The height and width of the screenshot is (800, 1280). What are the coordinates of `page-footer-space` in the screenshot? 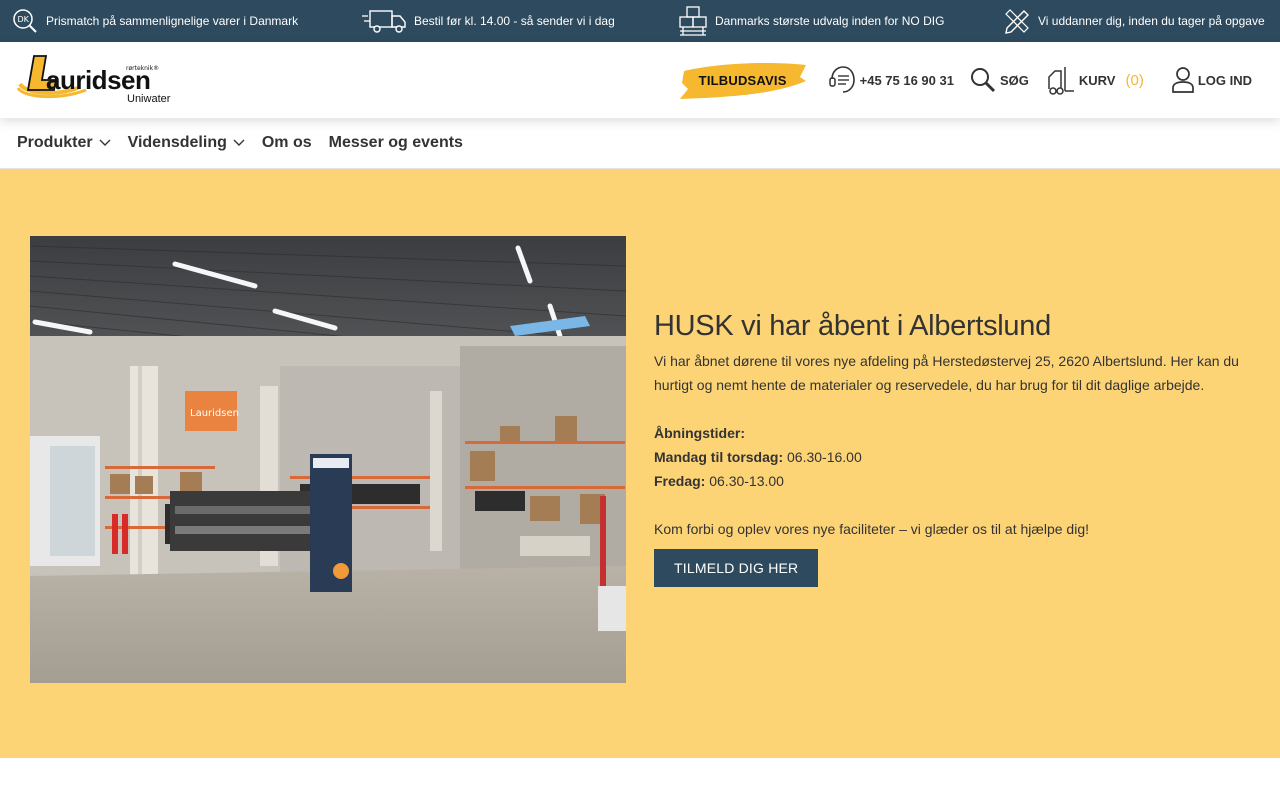 It's located at (640, 779).